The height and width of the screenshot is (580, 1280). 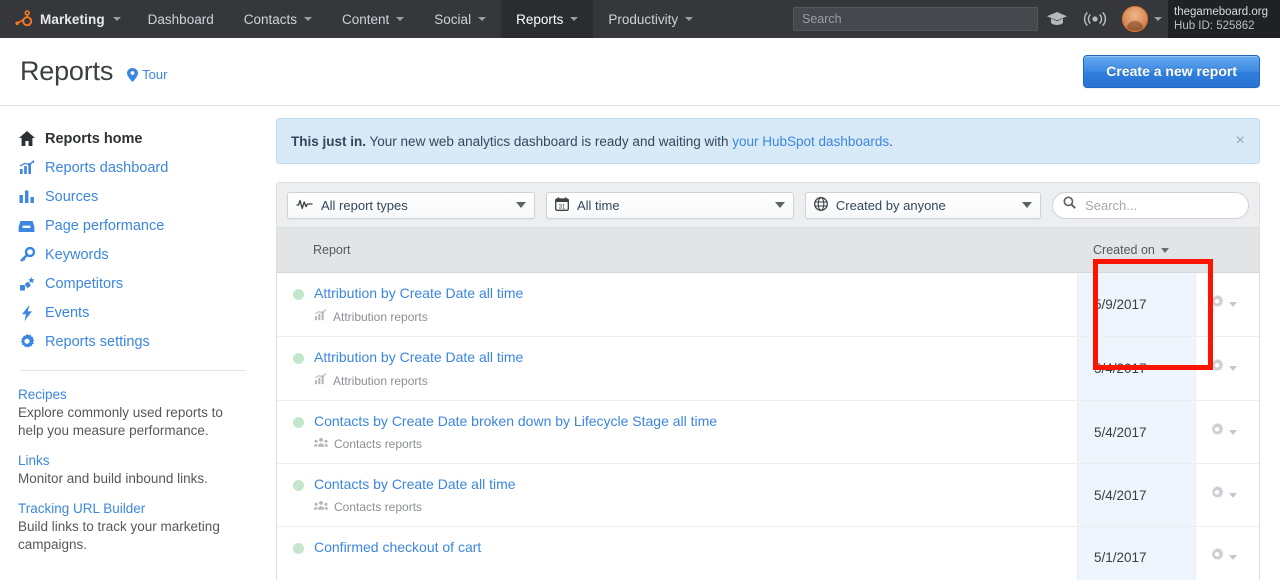 What do you see at coordinates (133, 460) in the screenshot?
I see `links-link: Links` at bounding box center [133, 460].